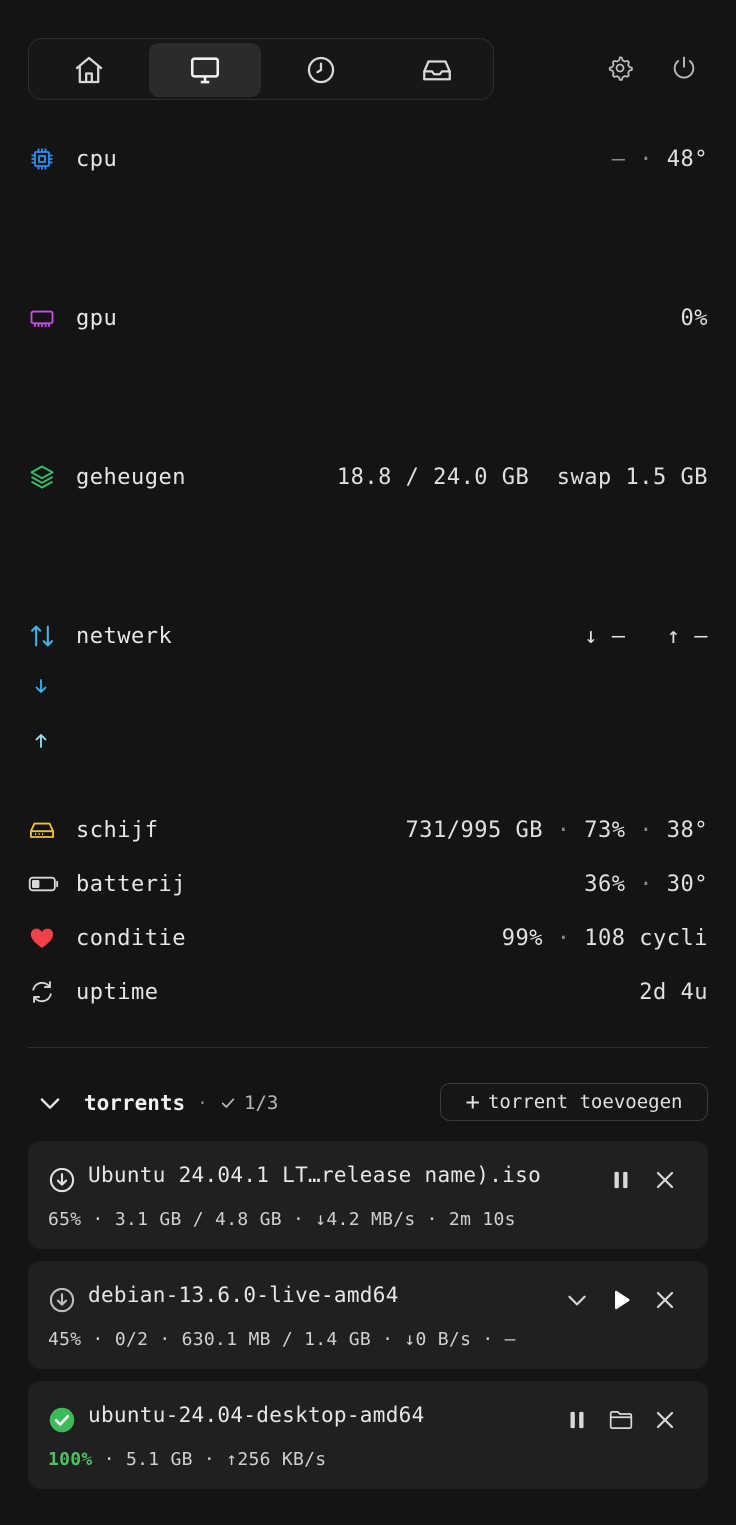 The image size is (736, 1525). I want to click on torrent-name: Ubuntu 24.04.1 LT…release name).iso, so click(315, 1175).